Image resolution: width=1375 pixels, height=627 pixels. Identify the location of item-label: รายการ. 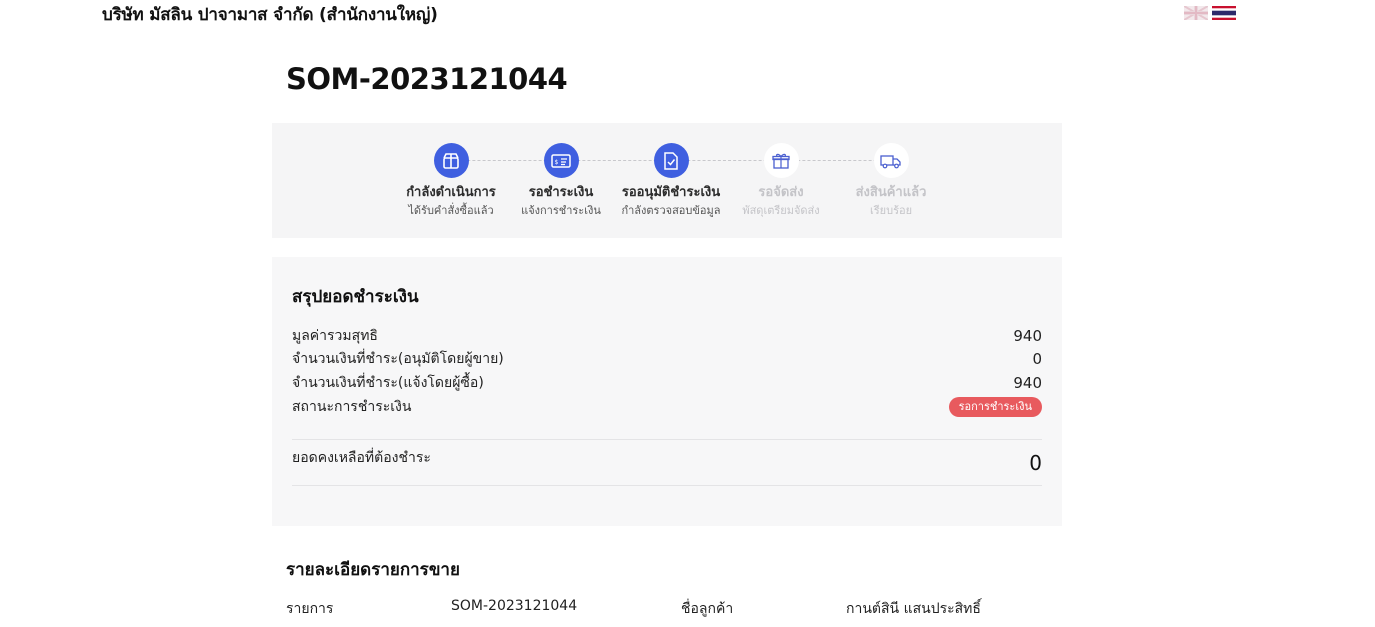
(310, 609).